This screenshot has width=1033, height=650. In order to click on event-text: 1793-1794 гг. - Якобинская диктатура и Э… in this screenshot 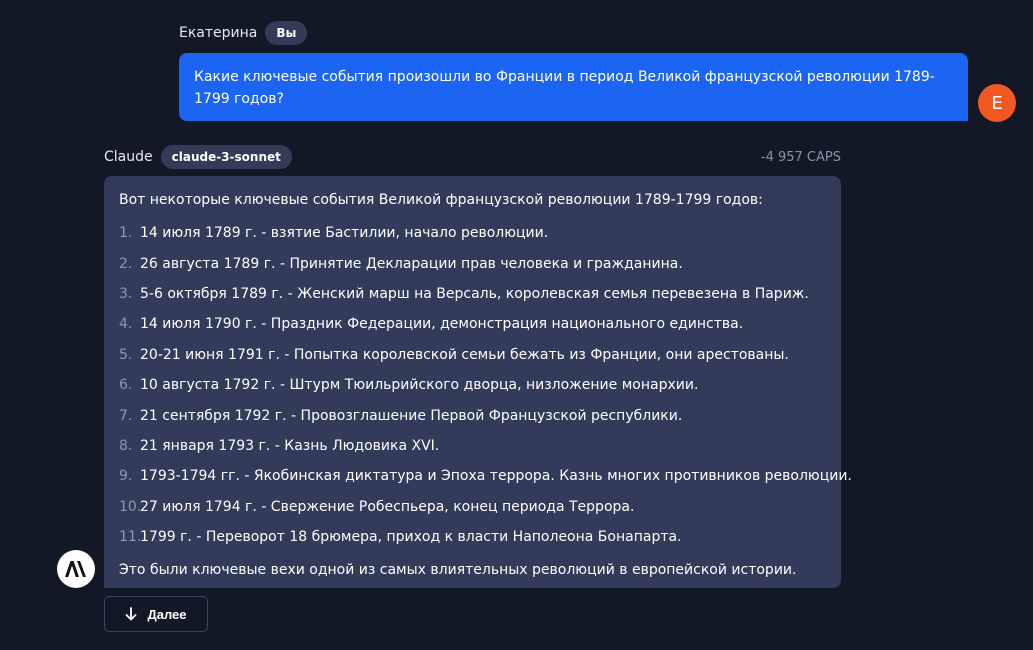, I will do `click(496, 476)`.